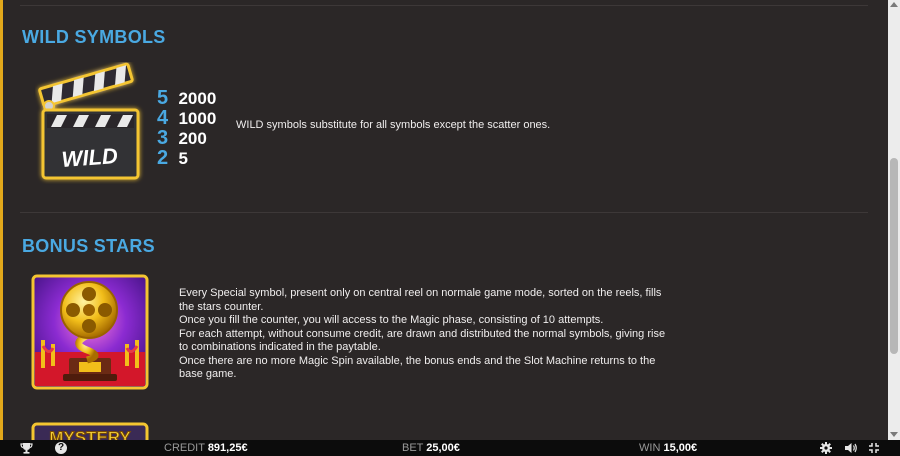 This screenshot has width=900, height=456. Describe the element at coordinates (184, 448) in the screenshot. I see `credit-label: CREDIT` at that location.